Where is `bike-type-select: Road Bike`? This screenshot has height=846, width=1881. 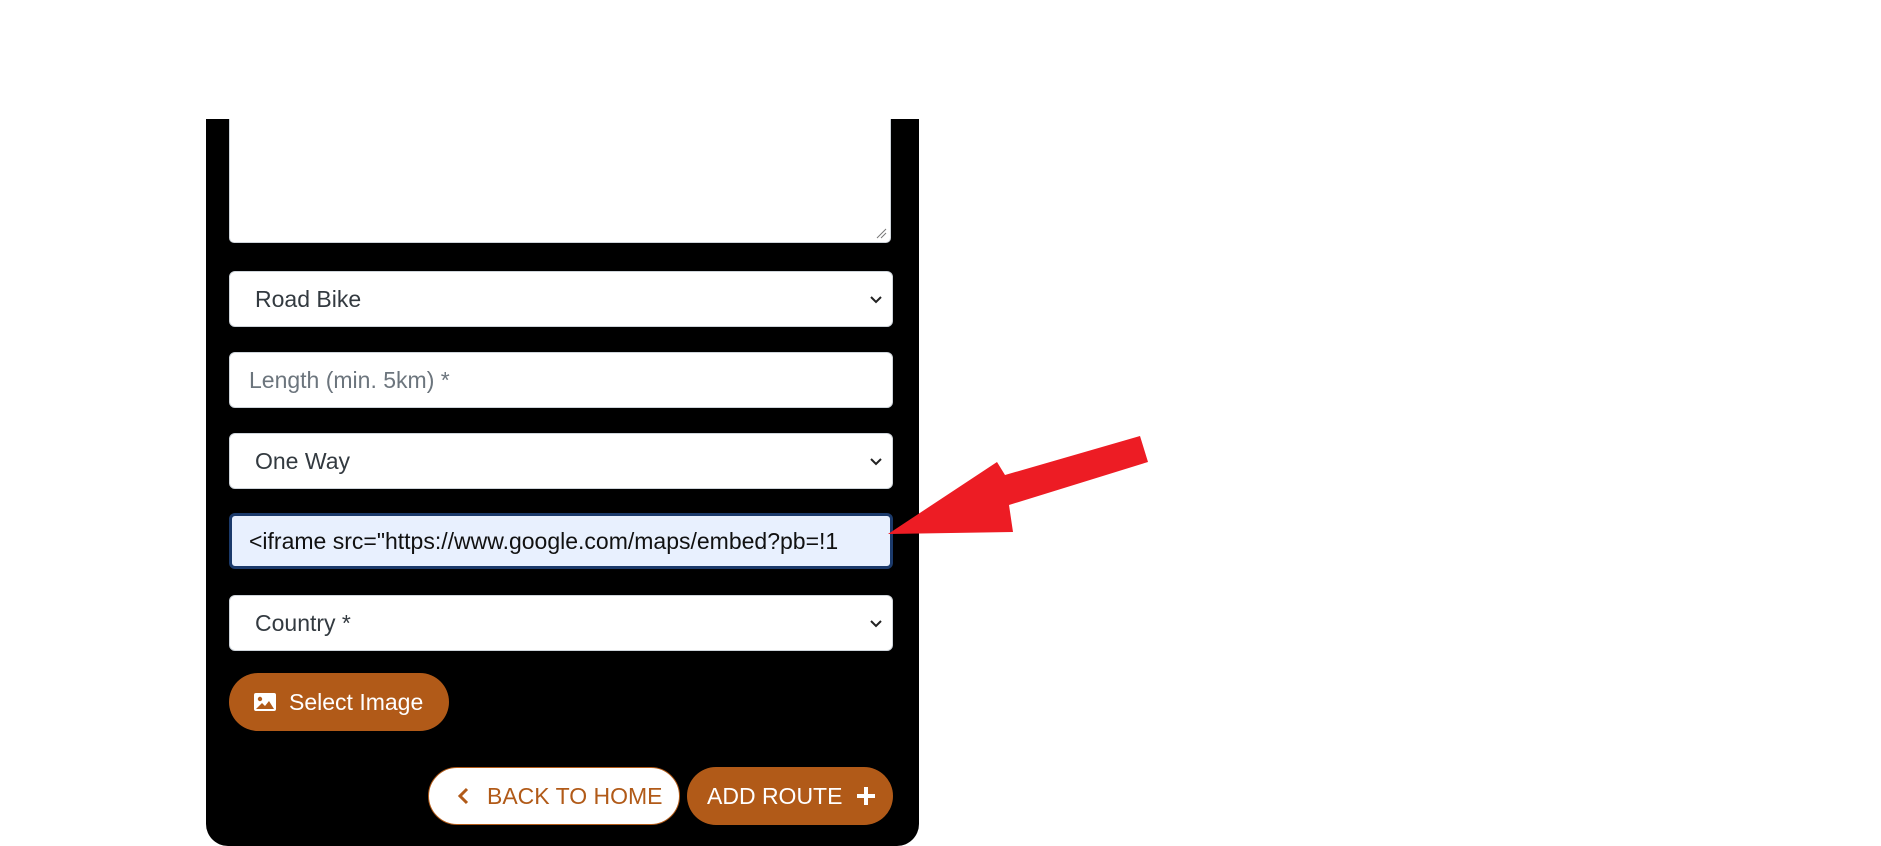
bike-type-select: Road Bike is located at coordinates (561, 299).